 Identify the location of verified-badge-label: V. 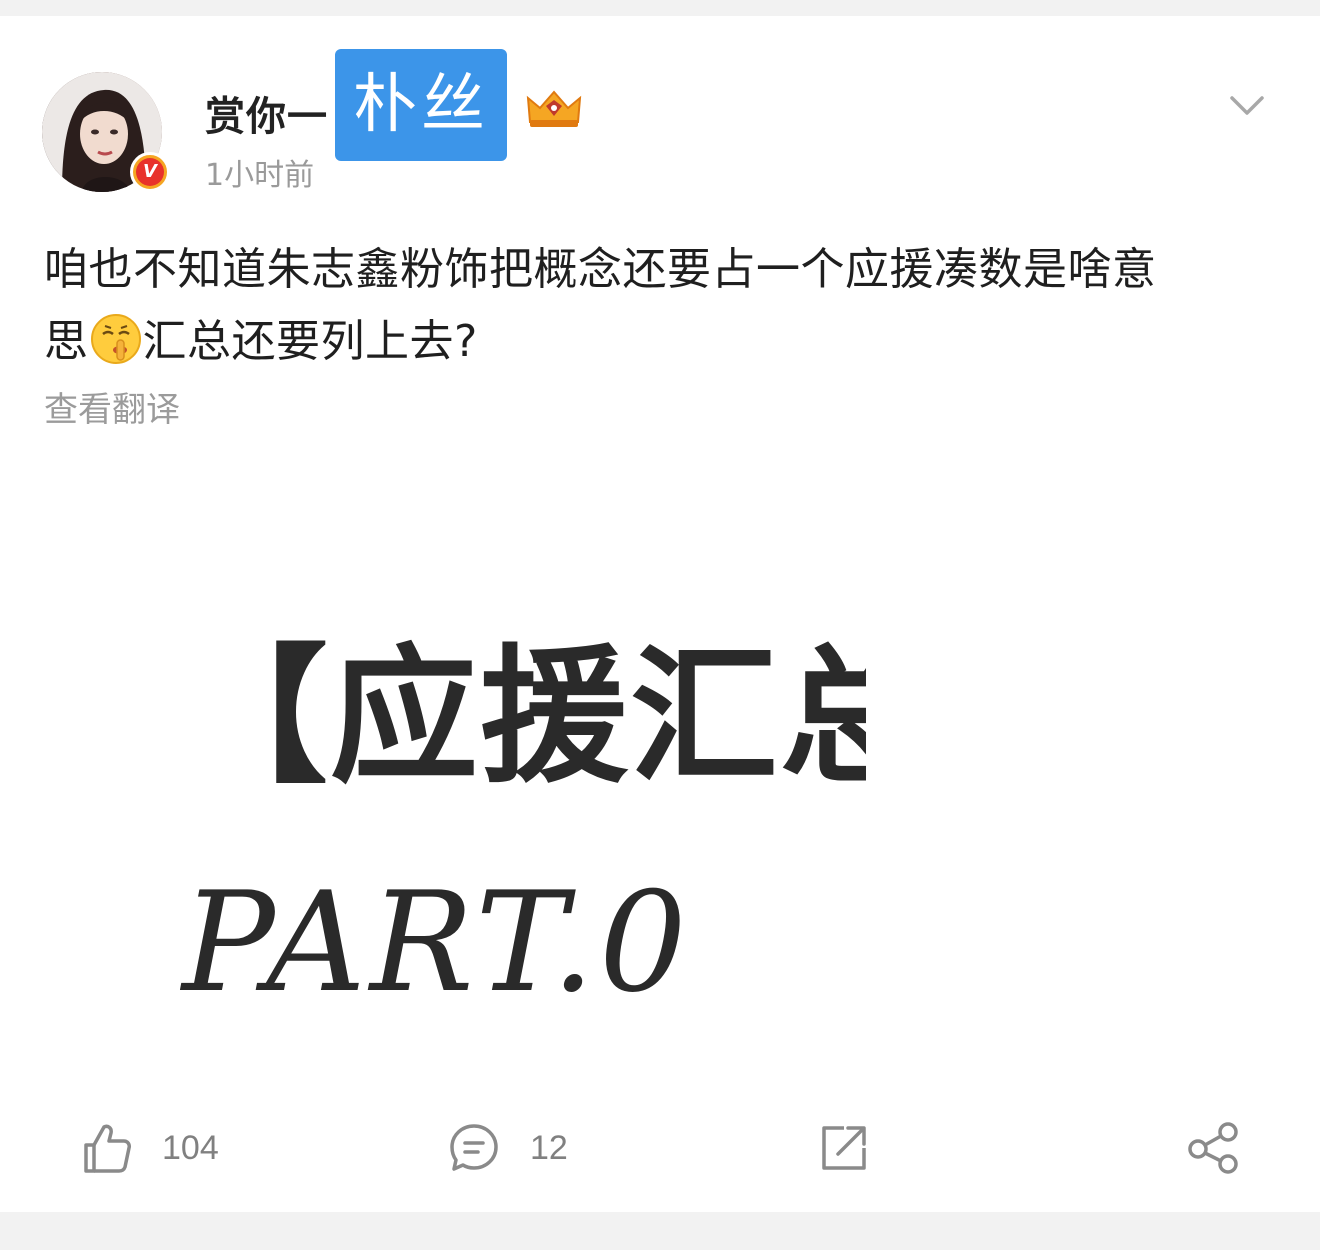
(150, 172).